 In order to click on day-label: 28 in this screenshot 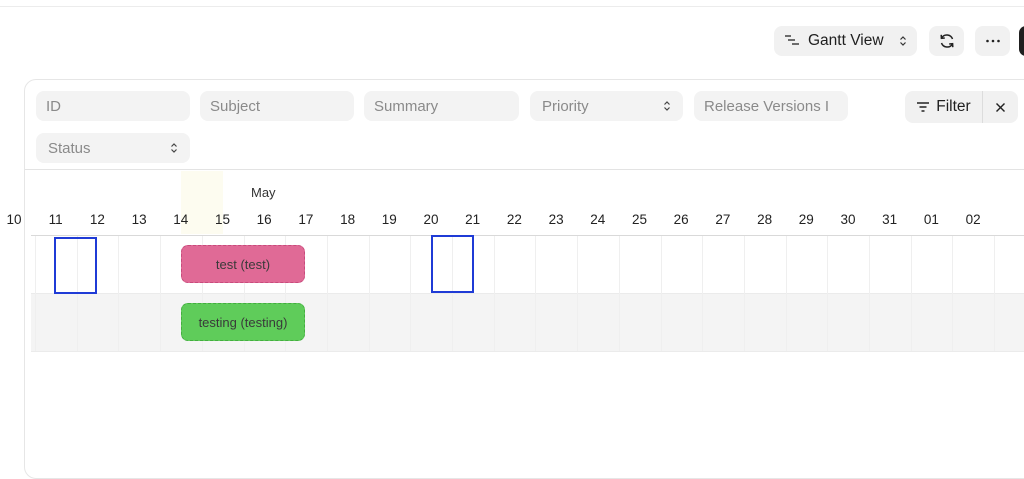, I will do `click(765, 219)`.